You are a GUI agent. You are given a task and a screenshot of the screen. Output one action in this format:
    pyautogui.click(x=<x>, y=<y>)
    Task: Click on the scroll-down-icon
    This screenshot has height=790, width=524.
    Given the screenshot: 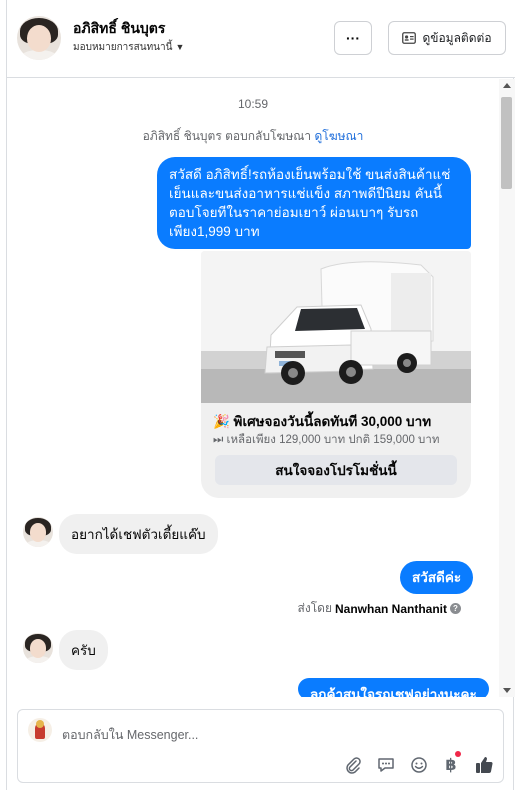 What is the action you would take?
    pyautogui.click(x=507, y=690)
    